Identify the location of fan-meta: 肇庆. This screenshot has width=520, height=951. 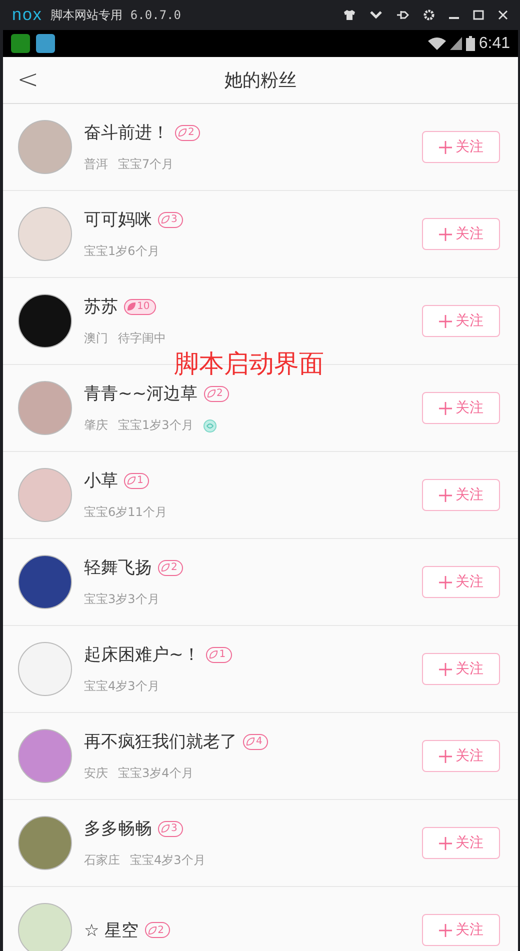
(96, 425).